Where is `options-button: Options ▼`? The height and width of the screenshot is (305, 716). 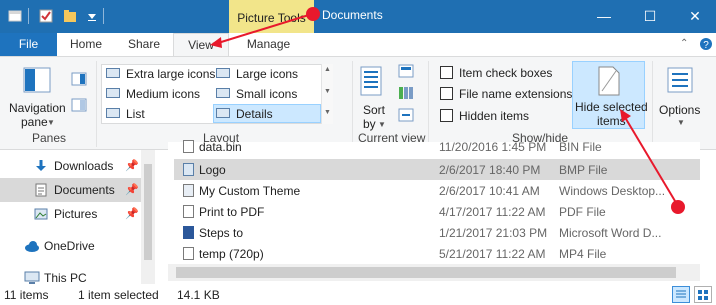 options-button: Options ▼ is located at coordinates (681, 95).